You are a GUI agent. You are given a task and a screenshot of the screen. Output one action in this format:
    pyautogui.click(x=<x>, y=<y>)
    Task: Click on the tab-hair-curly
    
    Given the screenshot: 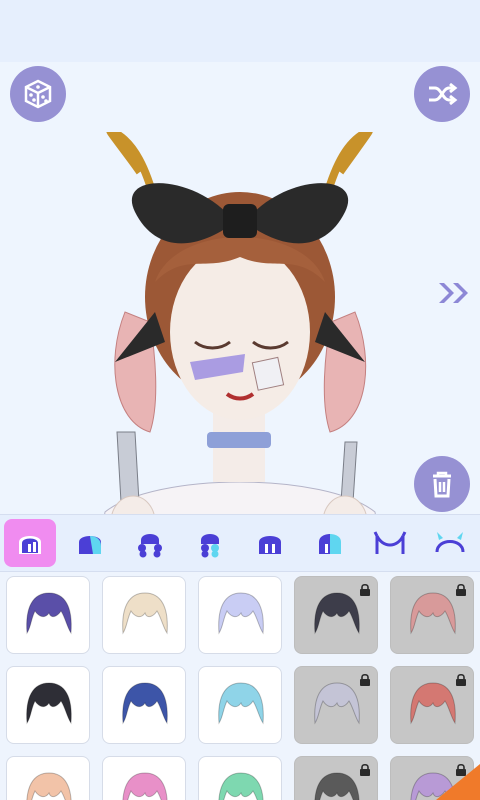 What is the action you would take?
    pyautogui.click(x=150, y=543)
    